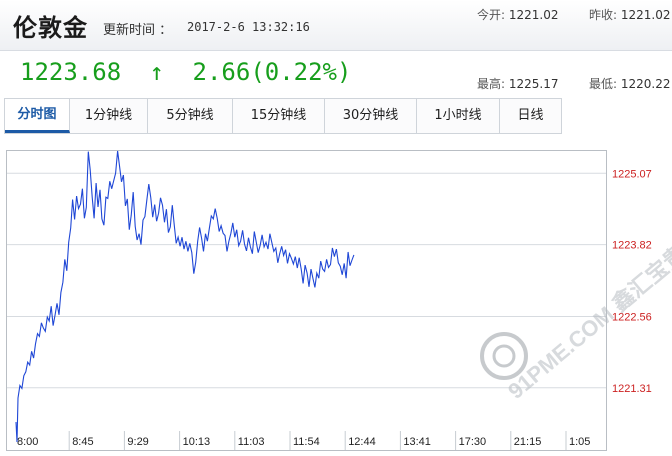  What do you see at coordinates (473, 442) in the screenshot?
I see `x-tick-label: 17:30` at bounding box center [473, 442].